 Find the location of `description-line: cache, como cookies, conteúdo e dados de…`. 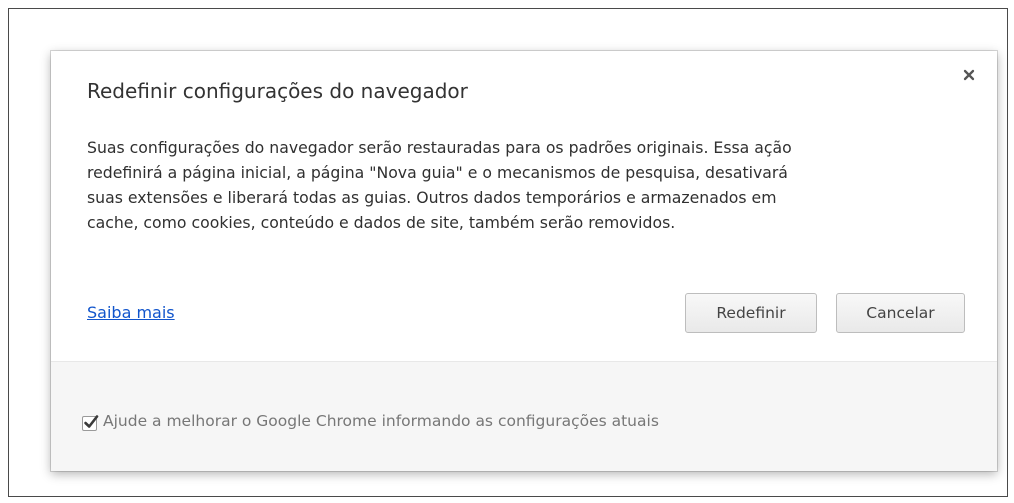

description-line: cache, como cookies, conteúdo e dados de… is located at coordinates (381, 222).